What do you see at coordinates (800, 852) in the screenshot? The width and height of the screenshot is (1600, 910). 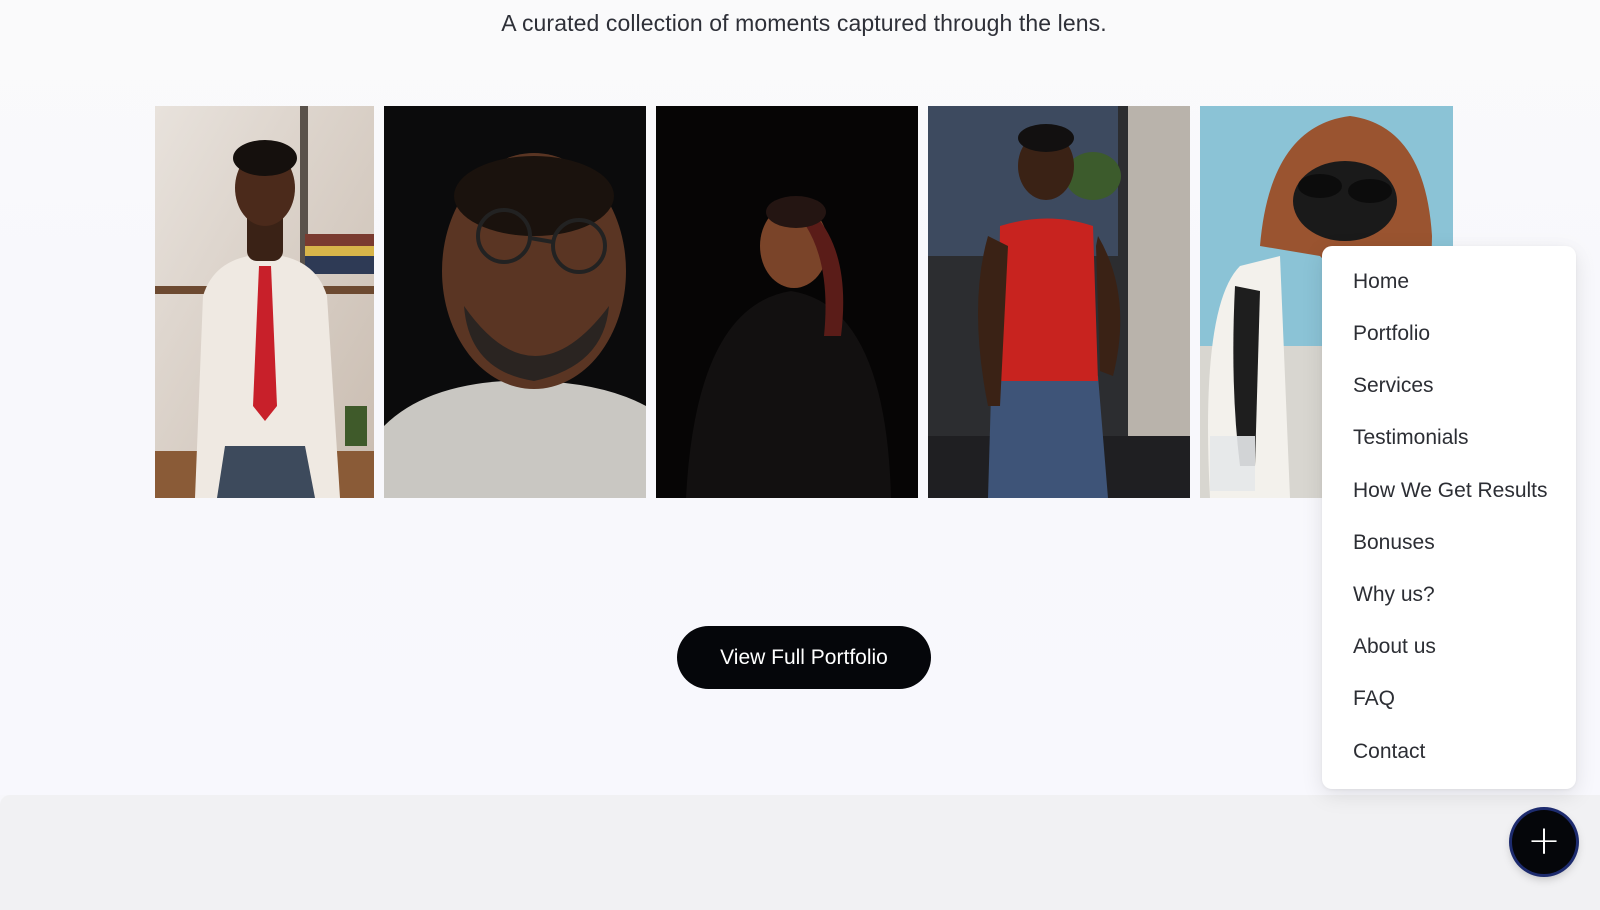 I see `footer-section` at bounding box center [800, 852].